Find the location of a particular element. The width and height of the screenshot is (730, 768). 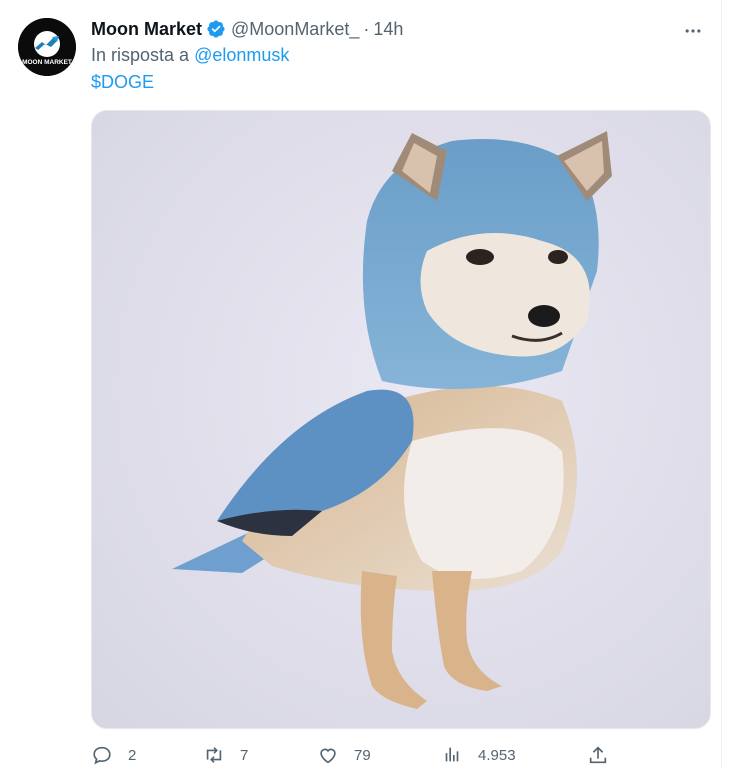

like-count: 79 is located at coordinates (362, 755).